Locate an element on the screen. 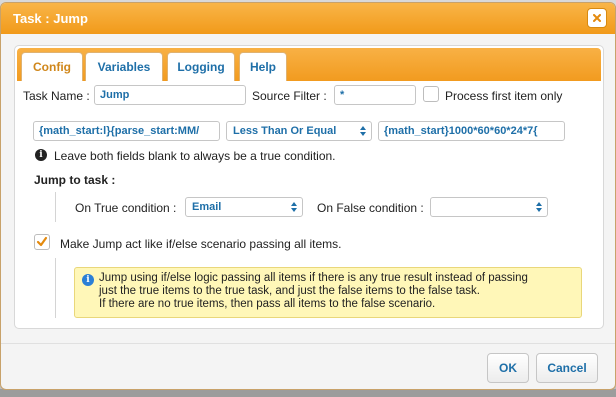 The width and height of the screenshot is (616, 397). tab-variables: Variables is located at coordinates (124, 66).